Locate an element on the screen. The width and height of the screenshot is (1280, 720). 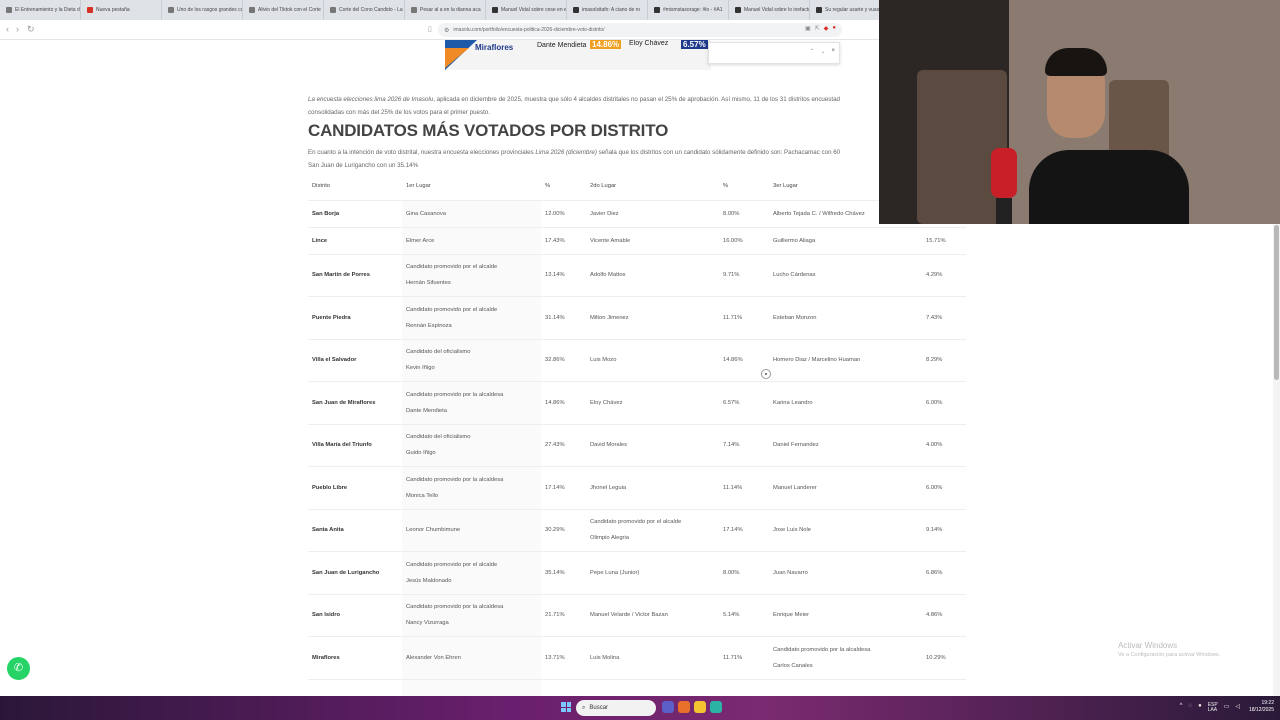
third-place-cell-text: Jose Luis Nole is located at coordinates (792, 530).